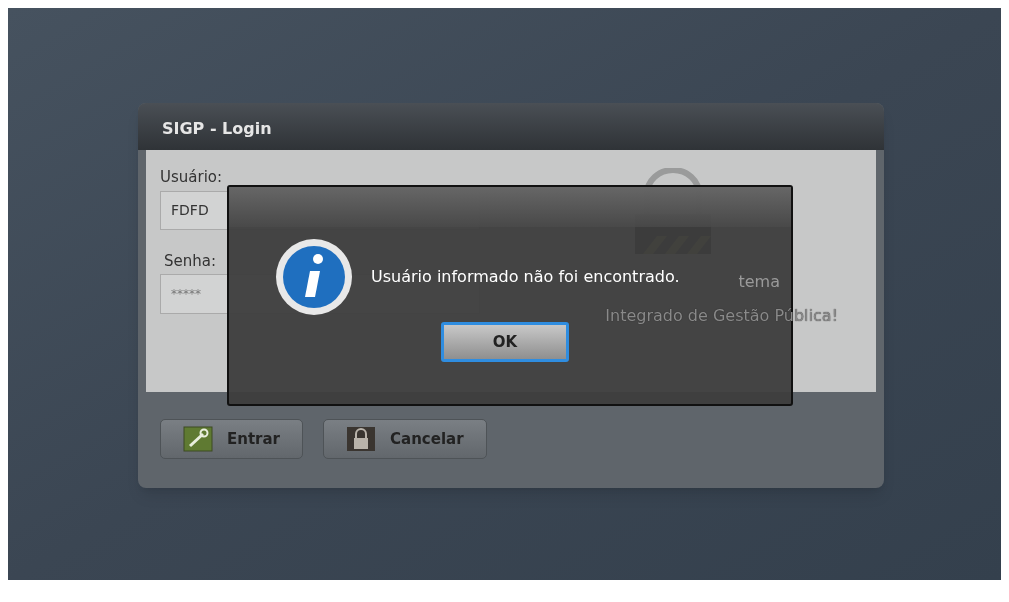  What do you see at coordinates (361, 439) in the screenshot?
I see `lock-icon` at bounding box center [361, 439].